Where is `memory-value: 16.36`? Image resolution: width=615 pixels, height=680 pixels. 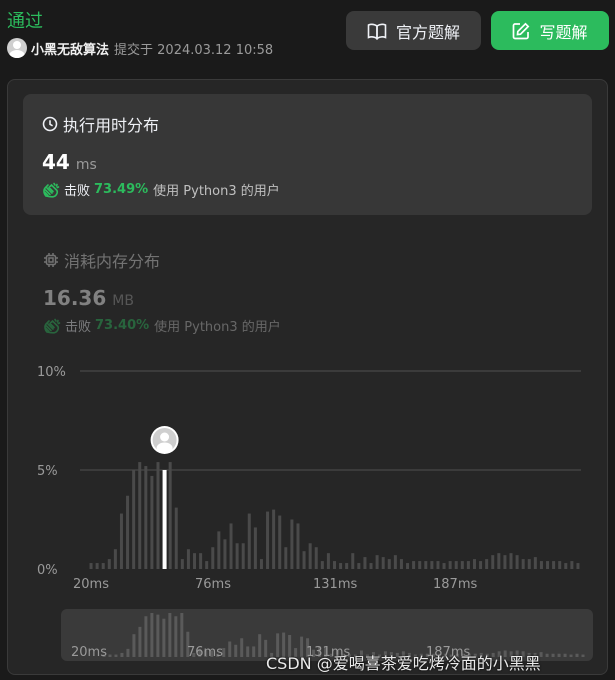
memory-value: 16.36 is located at coordinates (75, 298).